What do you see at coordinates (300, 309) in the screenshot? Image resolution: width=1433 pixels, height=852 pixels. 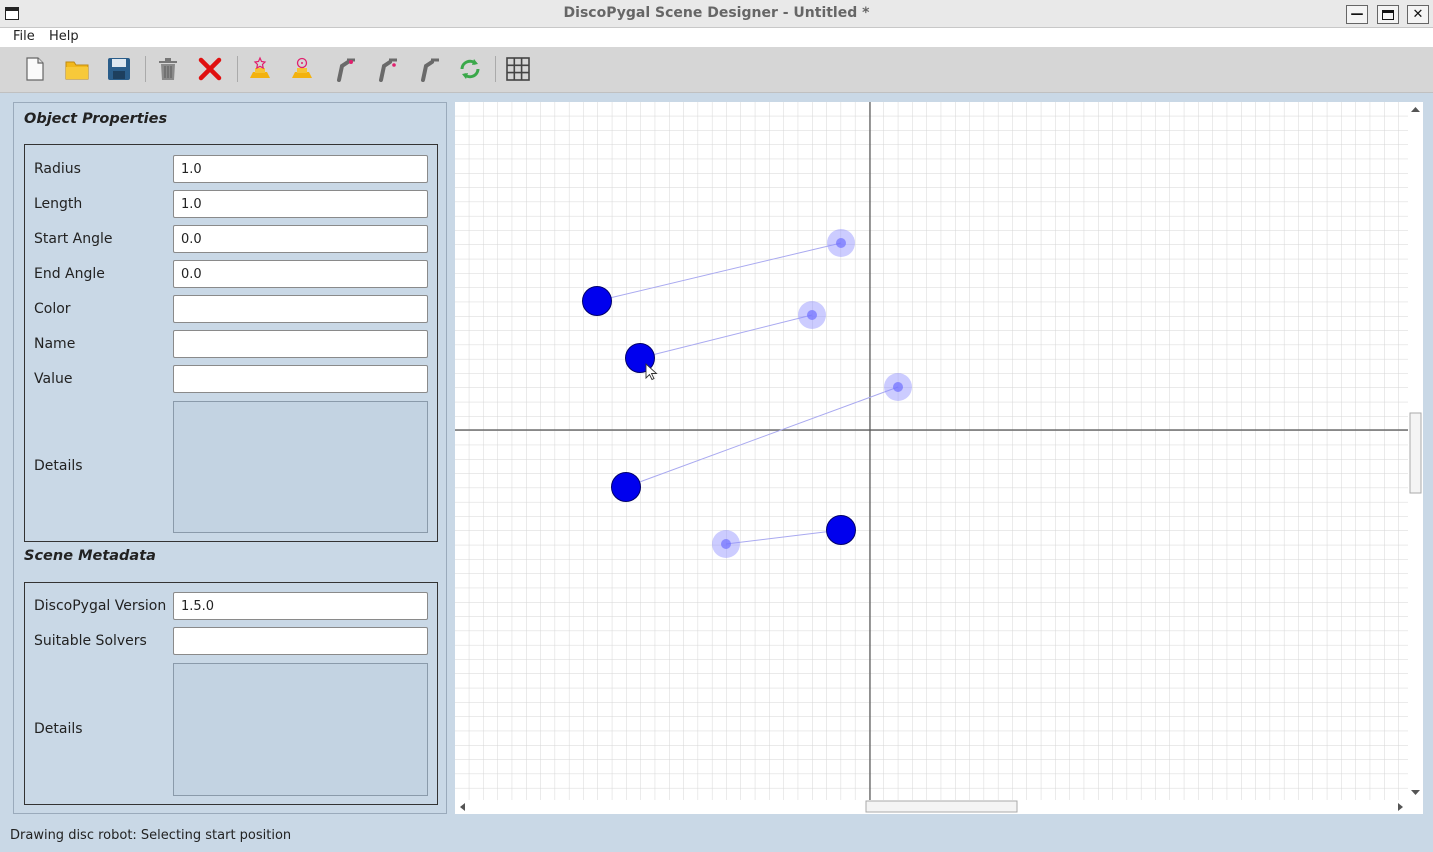 I see `color-field` at bounding box center [300, 309].